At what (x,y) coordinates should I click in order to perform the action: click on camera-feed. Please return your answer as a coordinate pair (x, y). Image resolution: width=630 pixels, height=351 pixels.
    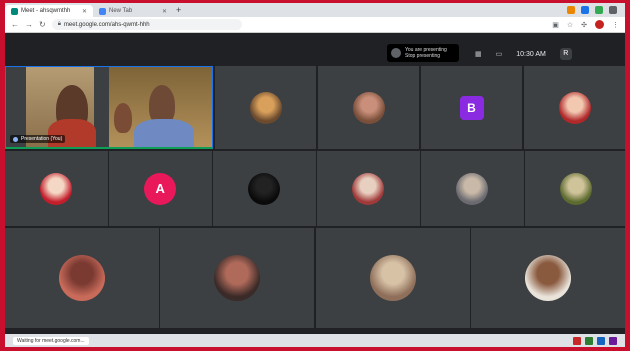
    Looking at the image, I should click on (160, 107).